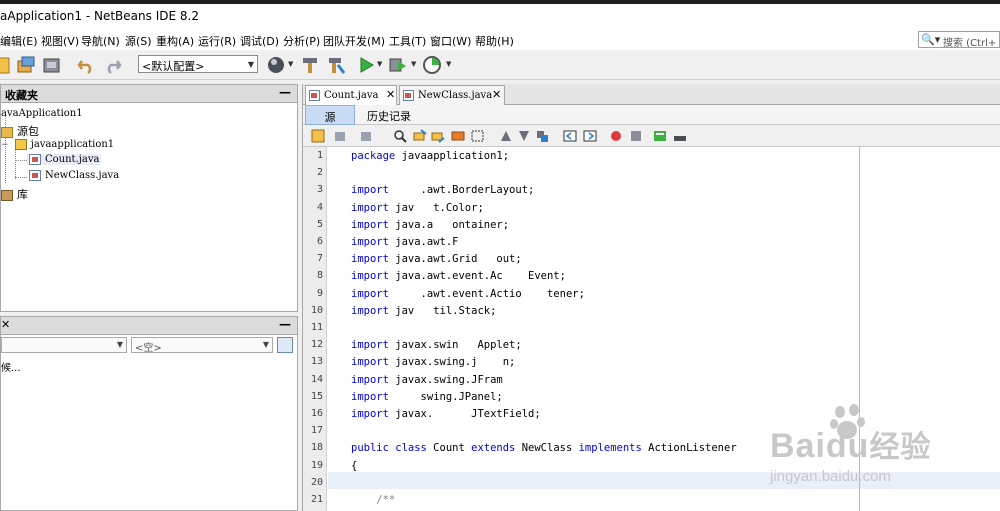  I want to click on profile-caret-icon: ▼, so click(448, 64).